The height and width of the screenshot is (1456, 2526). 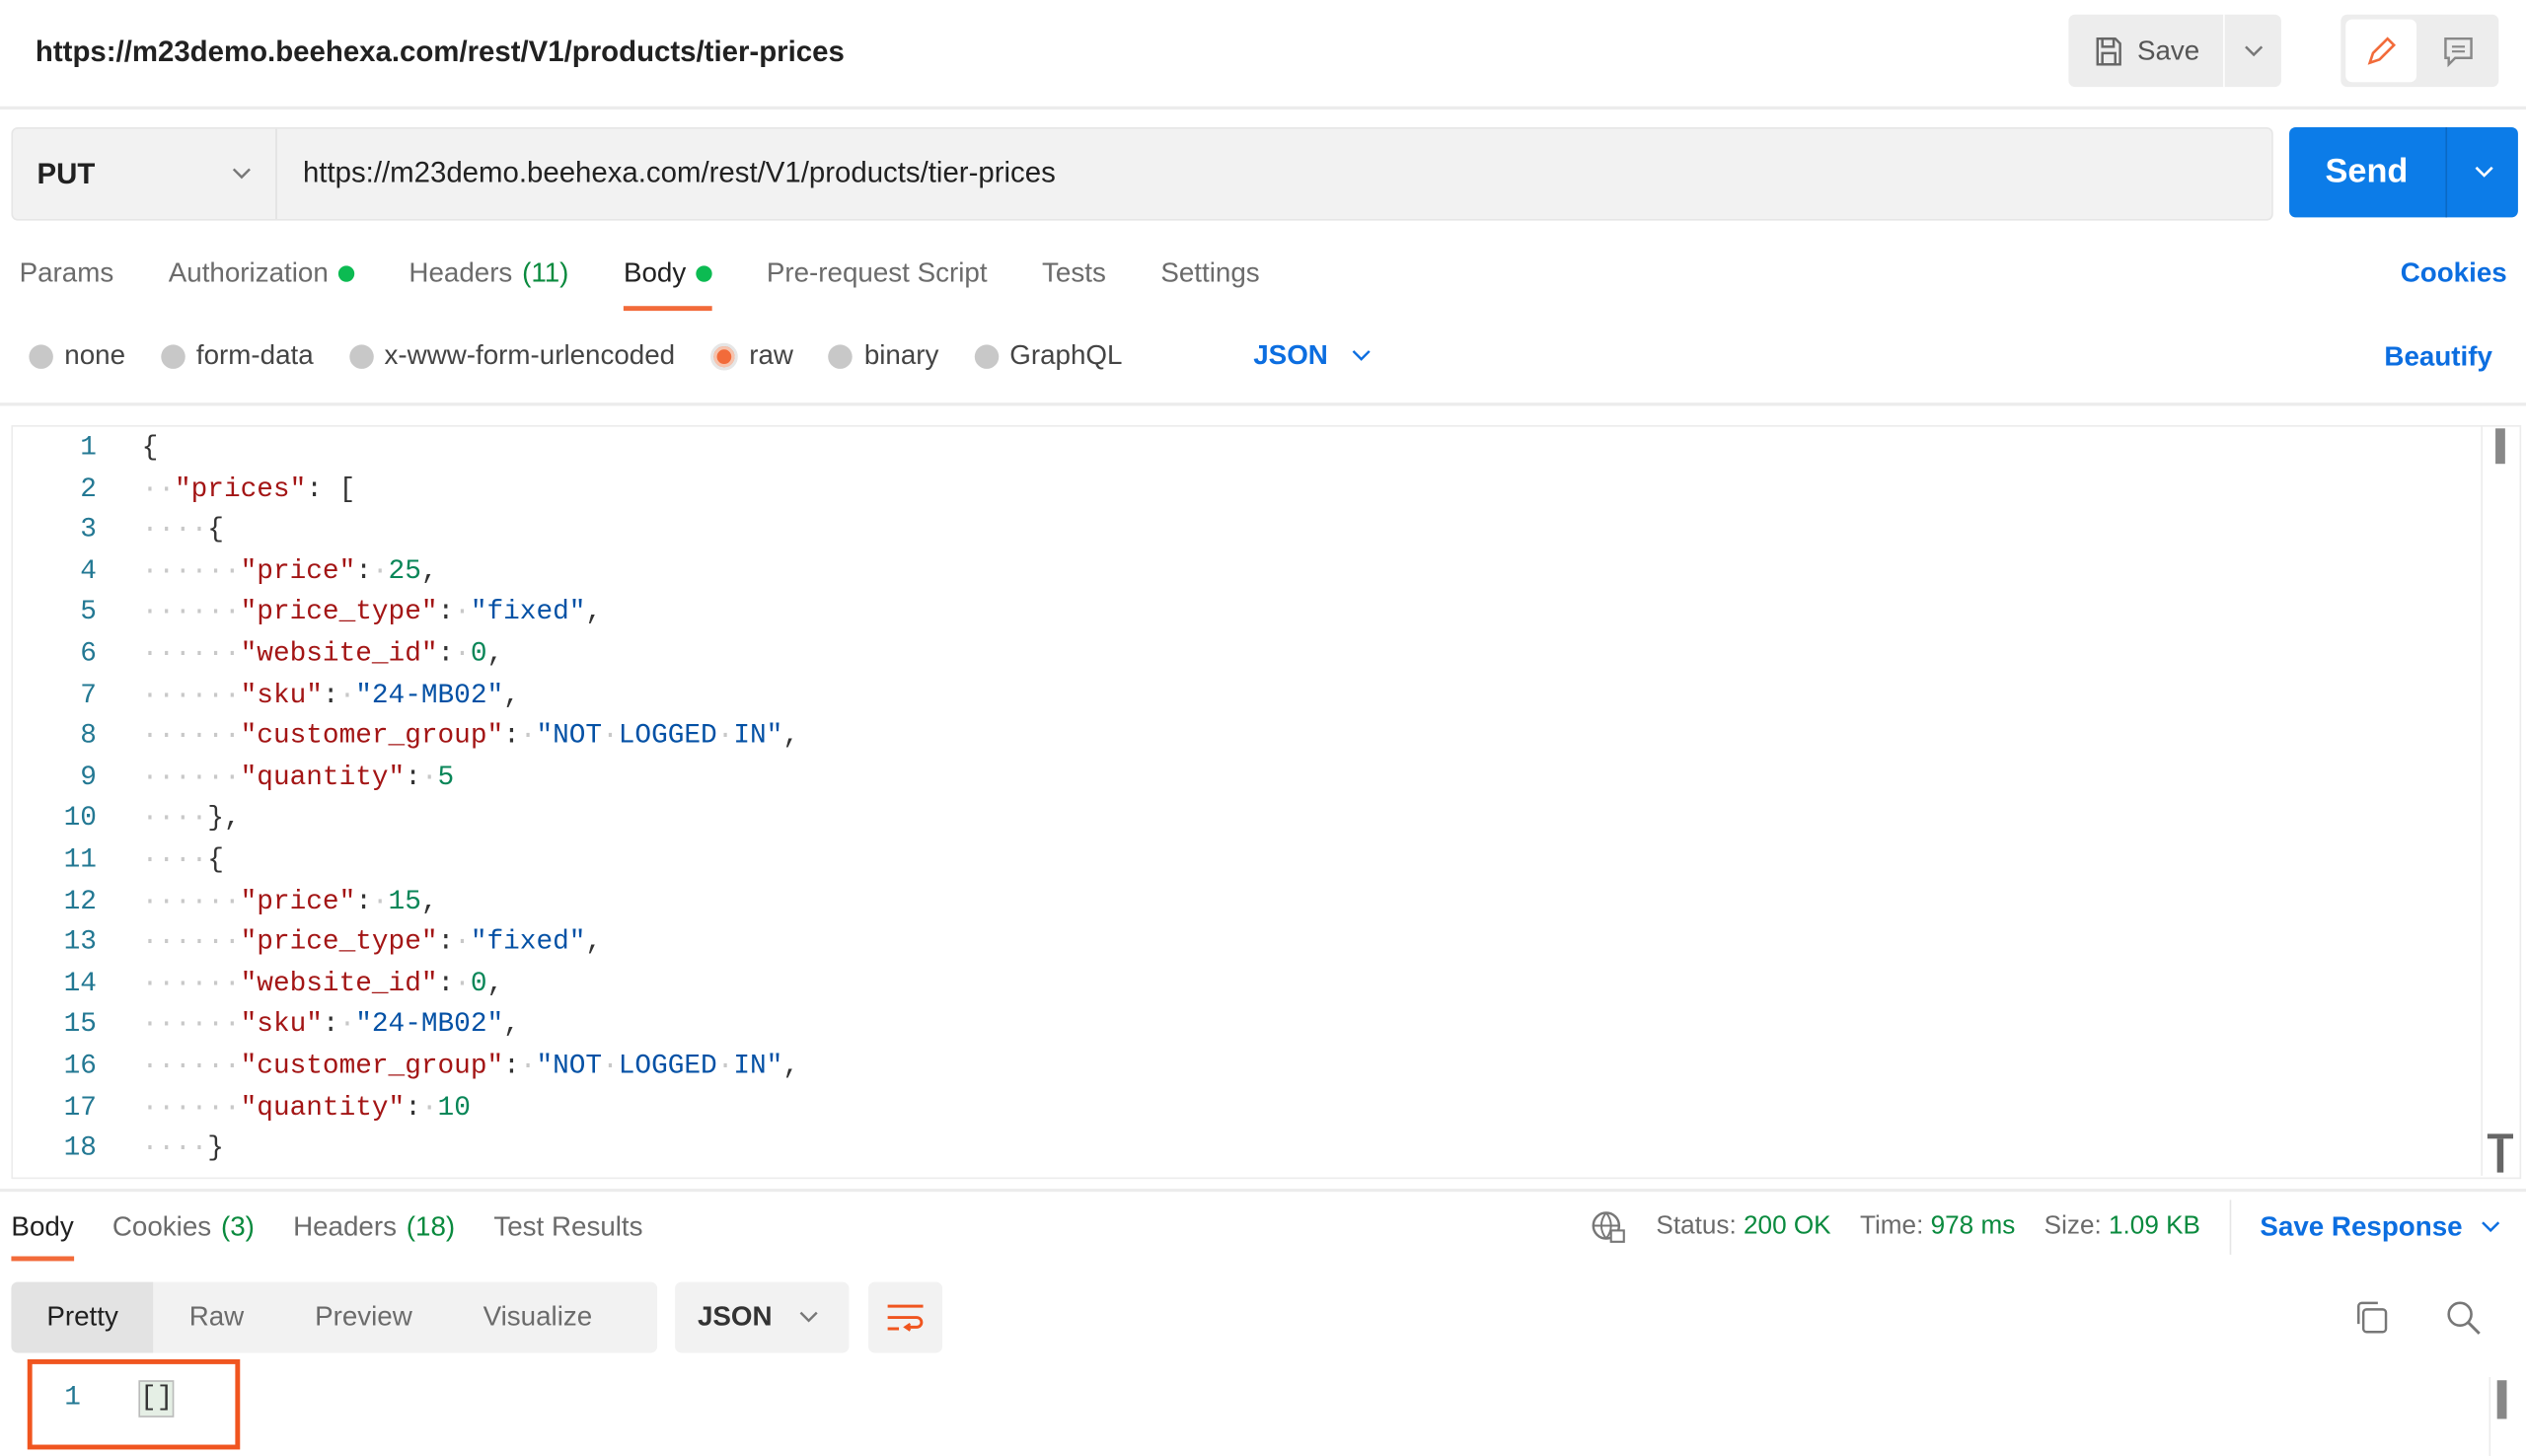 What do you see at coordinates (470, 737) in the screenshot?
I see `line-content: ······"customer_group":·"NOT·LOGGED·IN",` at bounding box center [470, 737].